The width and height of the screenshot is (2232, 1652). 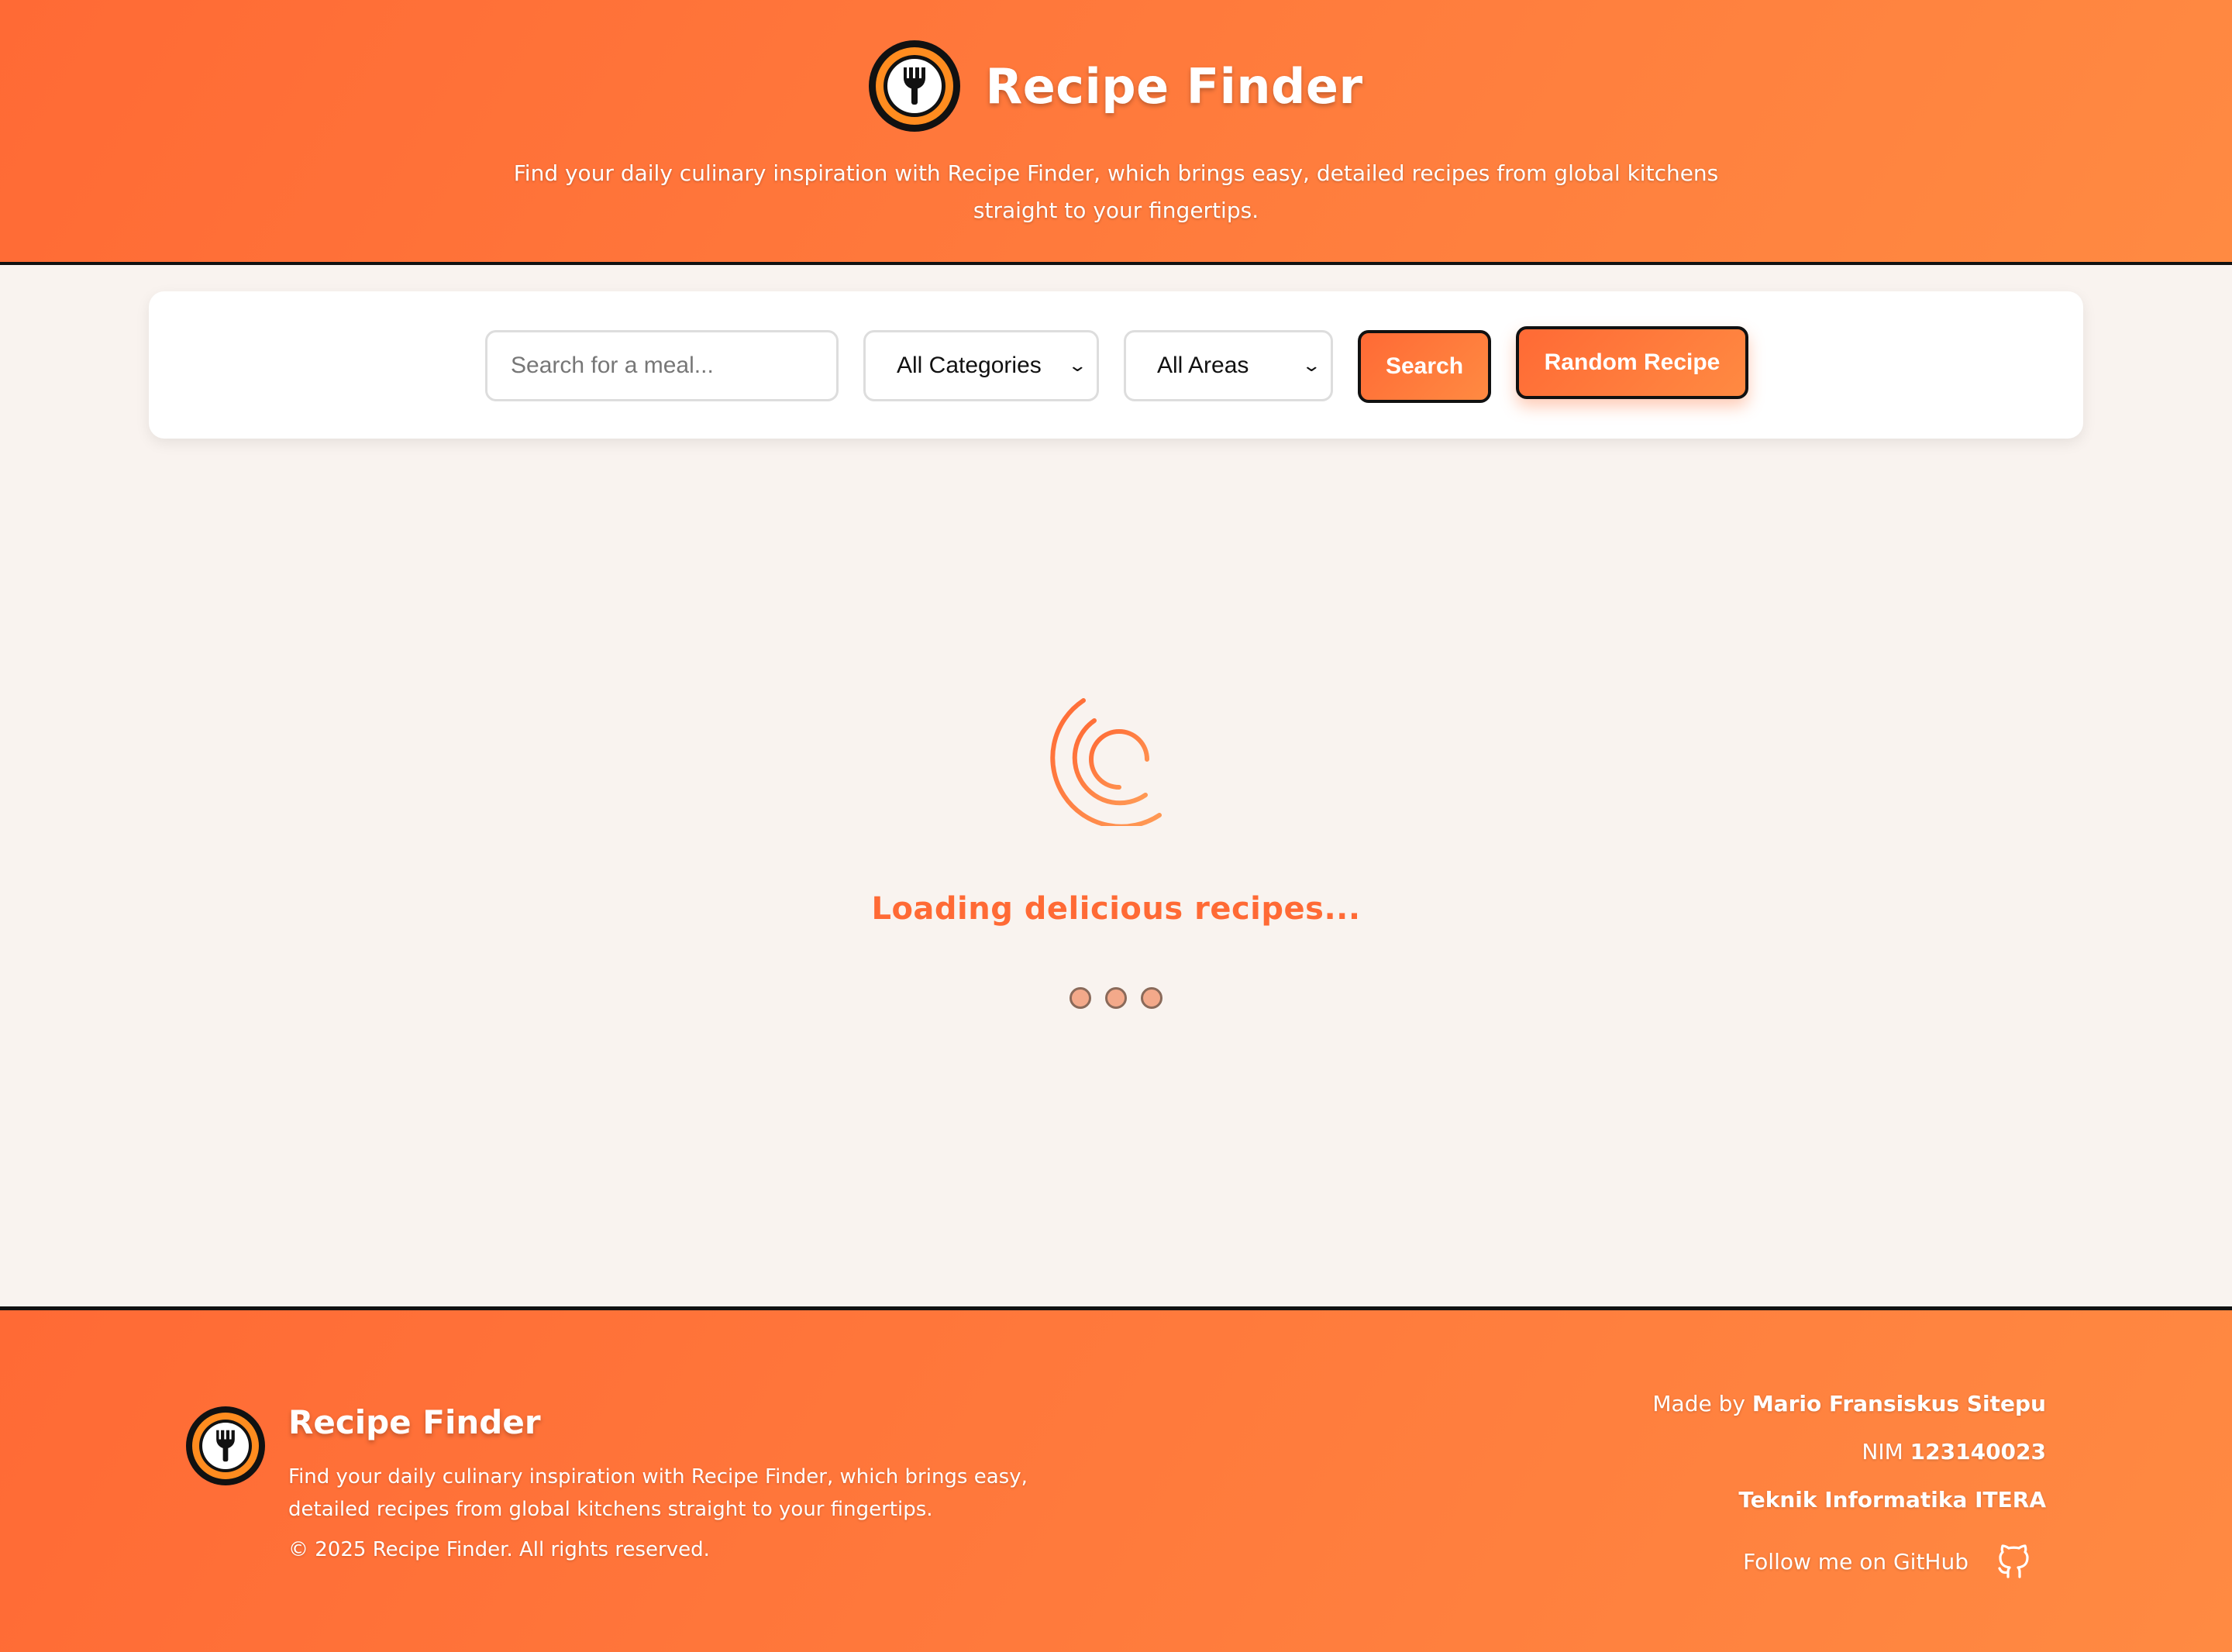 I want to click on search-input, so click(x=662, y=365).